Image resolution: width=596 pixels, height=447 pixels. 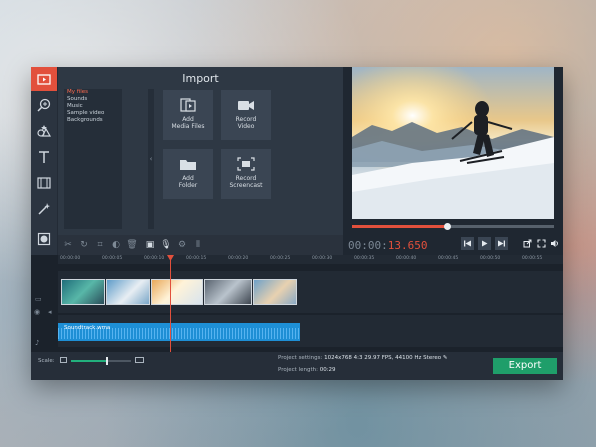 What do you see at coordinates (322, 258) in the screenshot?
I see `ruler-tick: 00:00:30` at bounding box center [322, 258].